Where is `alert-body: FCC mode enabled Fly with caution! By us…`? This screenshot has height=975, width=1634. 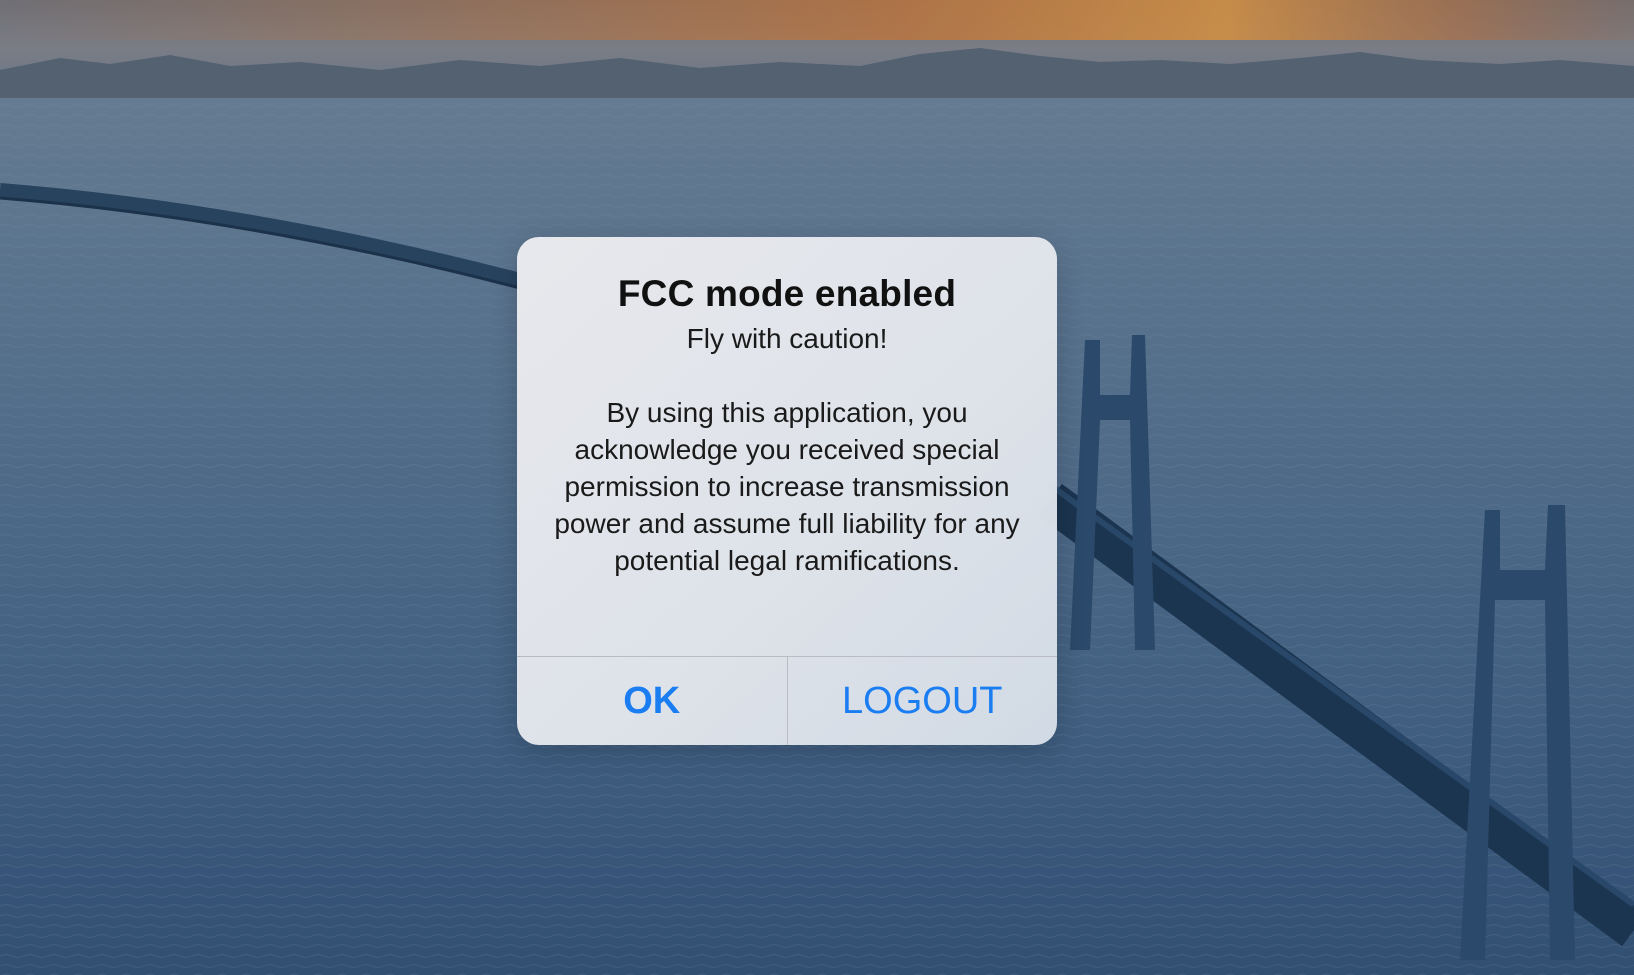
alert-body: FCC mode enabled Fly with caution! By us… is located at coordinates (787, 446).